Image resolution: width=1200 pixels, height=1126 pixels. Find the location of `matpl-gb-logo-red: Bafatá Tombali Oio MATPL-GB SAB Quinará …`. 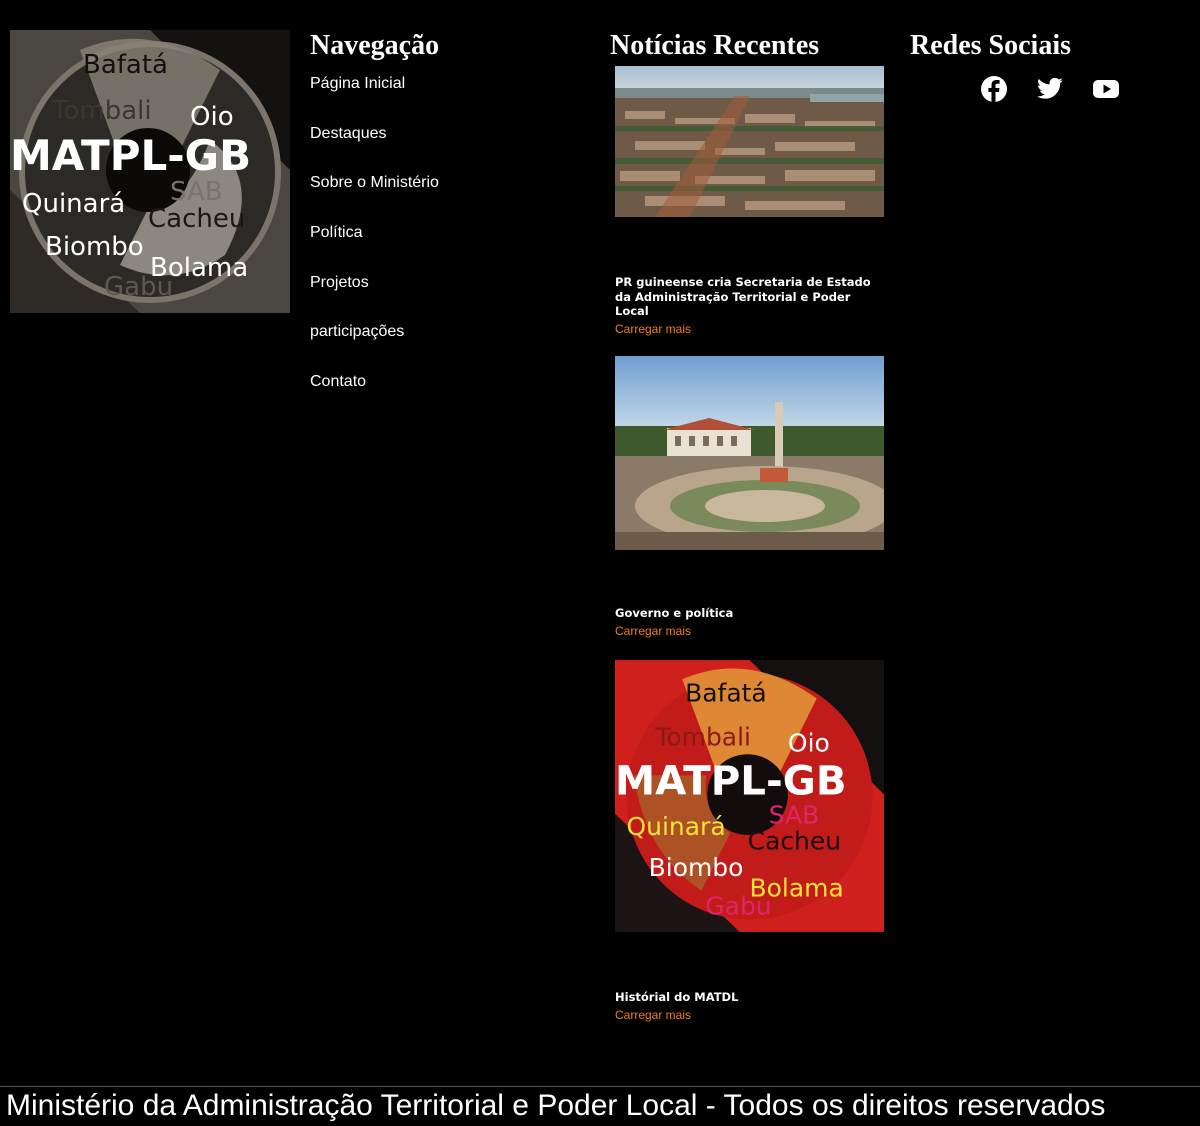

matpl-gb-logo-red: Bafatá Tombali Oio MATPL-GB SAB Quinará … is located at coordinates (749, 796).